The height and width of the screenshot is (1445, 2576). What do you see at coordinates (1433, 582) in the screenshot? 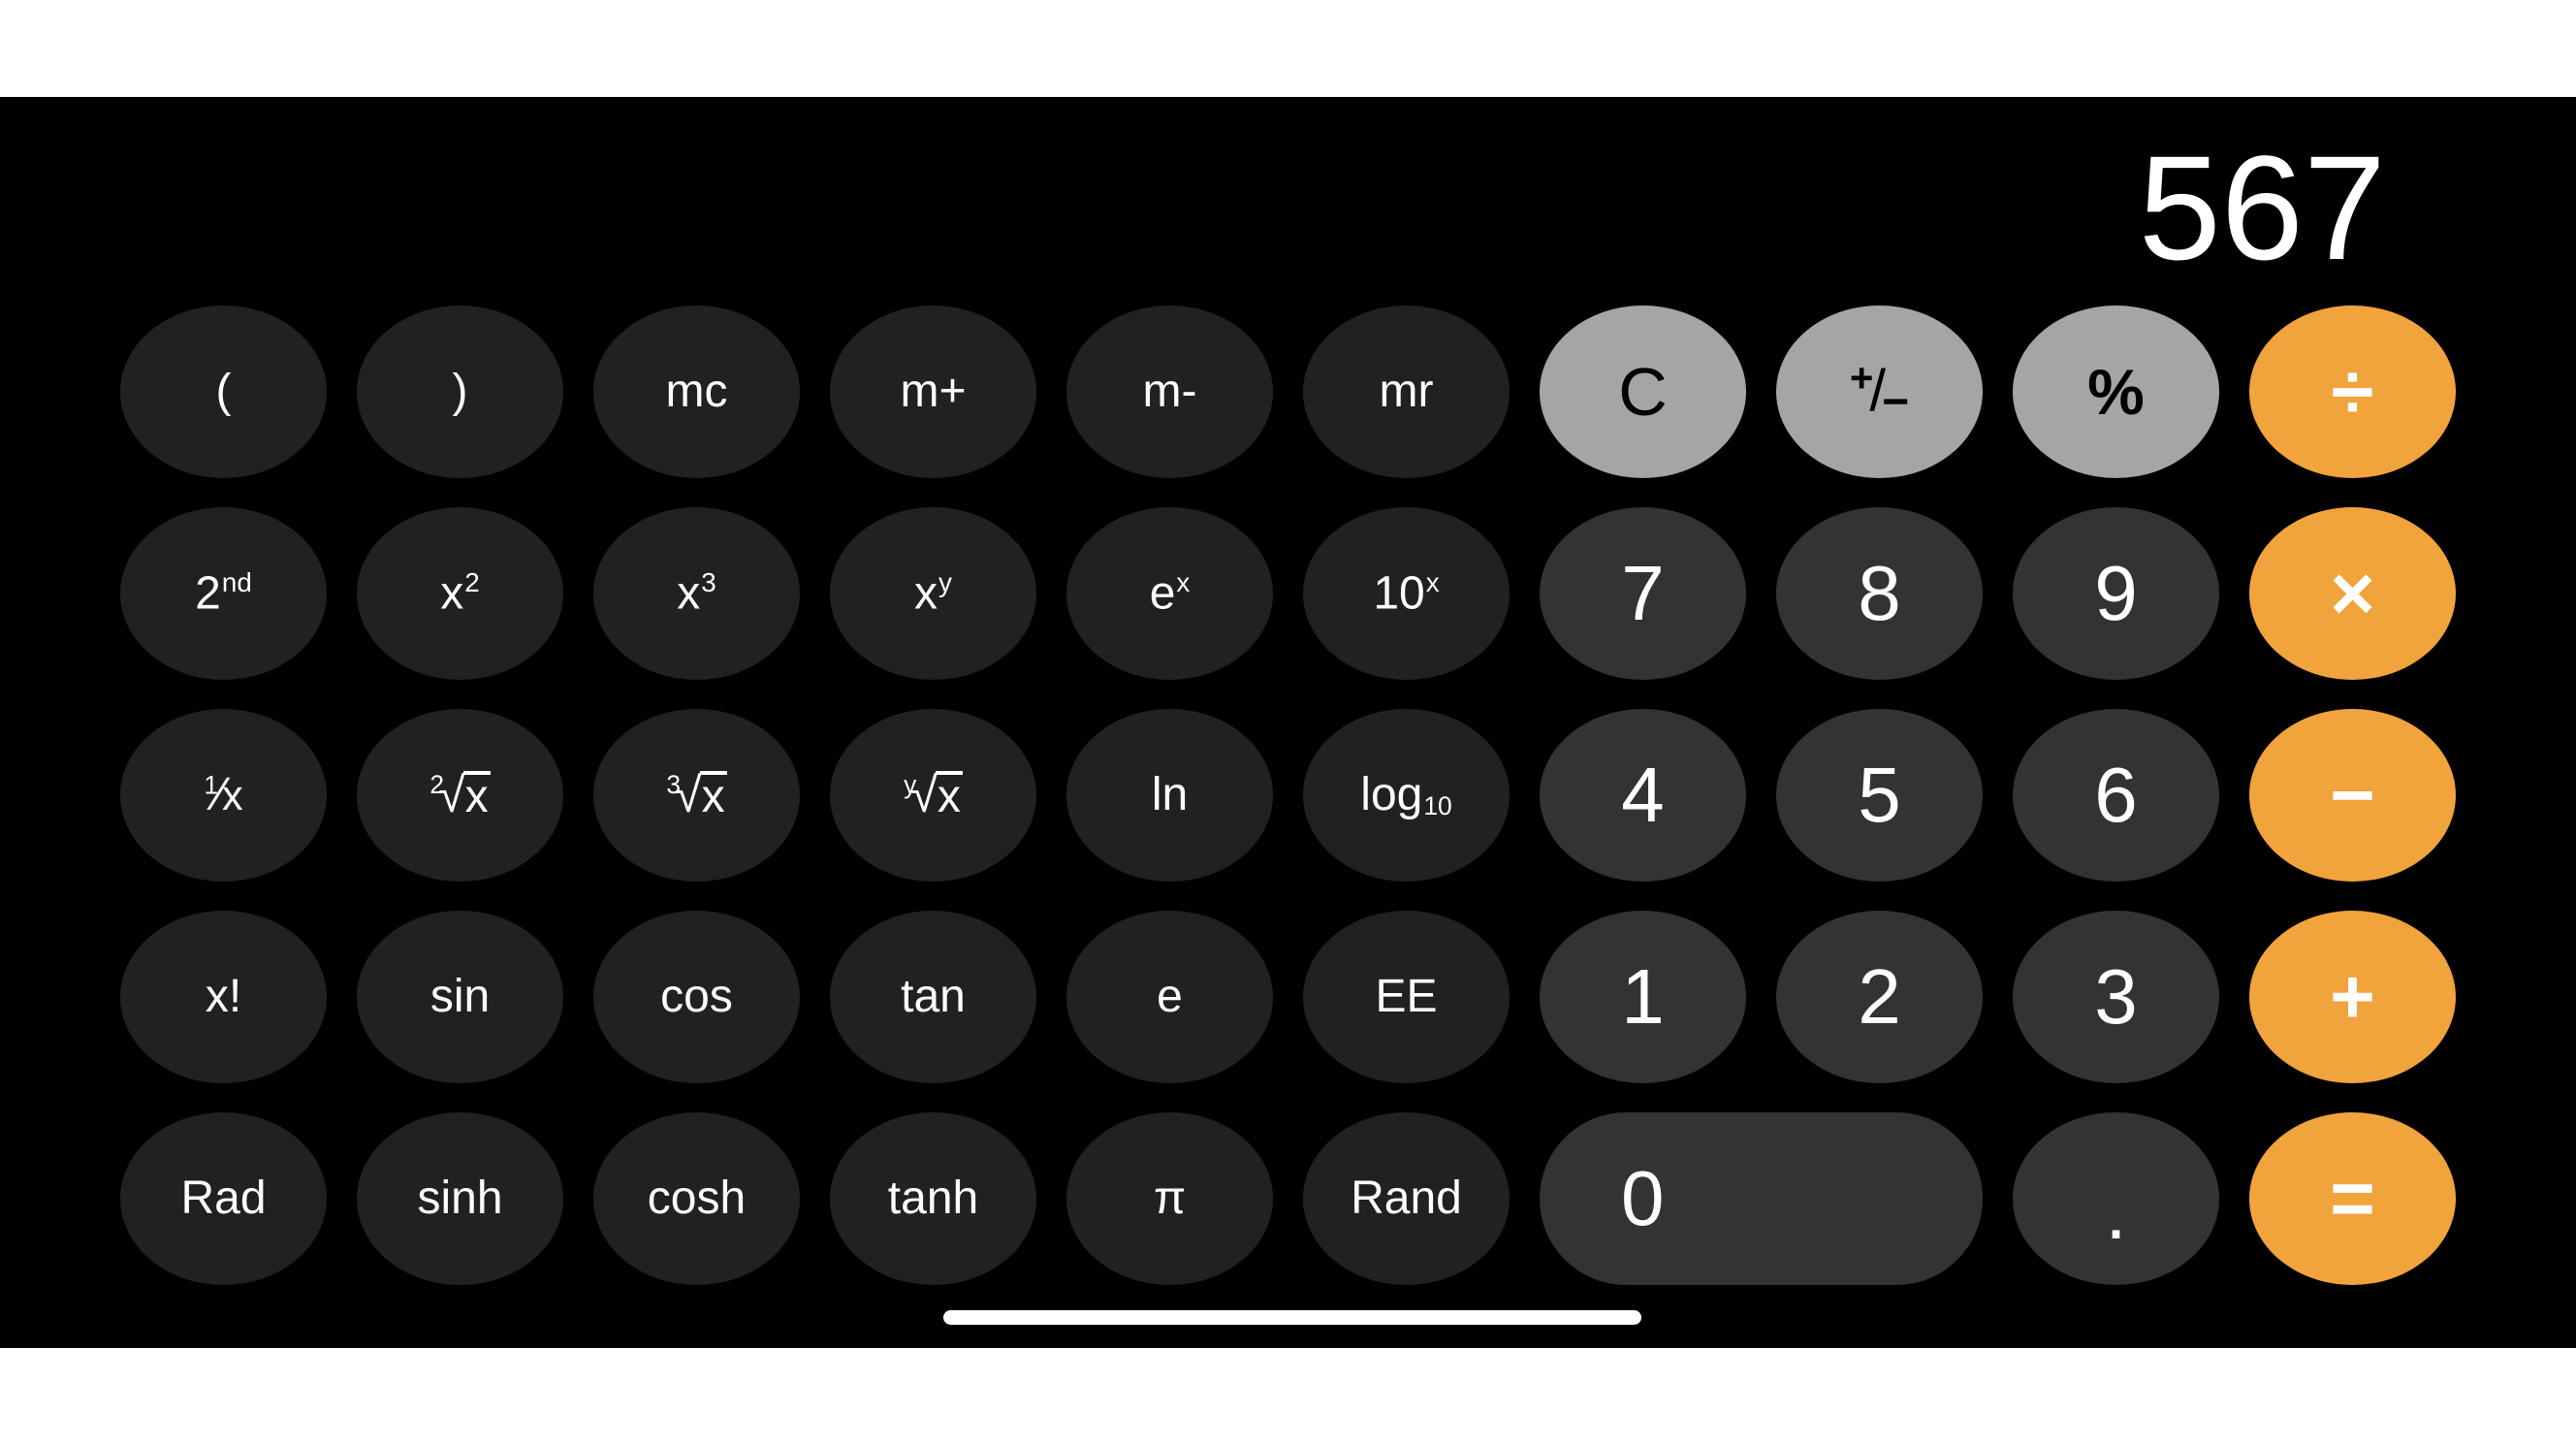
I see `ten-power-x-sup: x` at bounding box center [1433, 582].